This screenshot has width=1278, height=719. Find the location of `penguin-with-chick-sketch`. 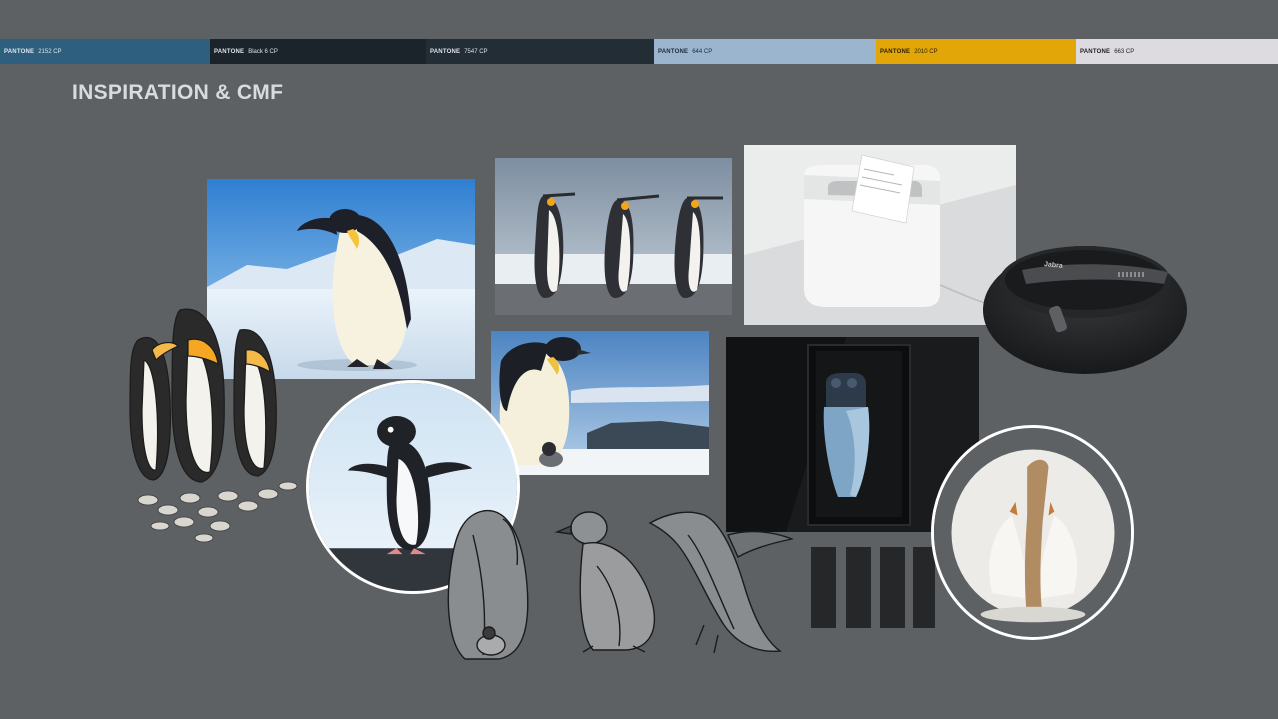

penguin-with-chick-sketch is located at coordinates (489, 584).